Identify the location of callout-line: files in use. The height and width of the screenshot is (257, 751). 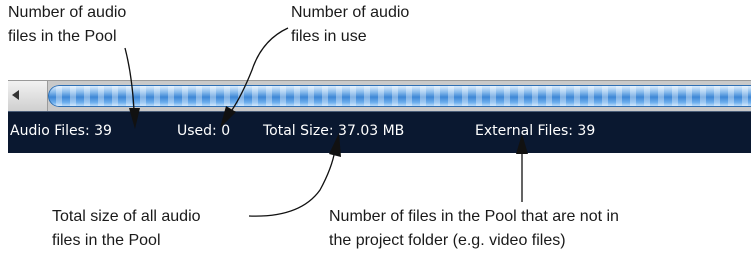
(329, 36).